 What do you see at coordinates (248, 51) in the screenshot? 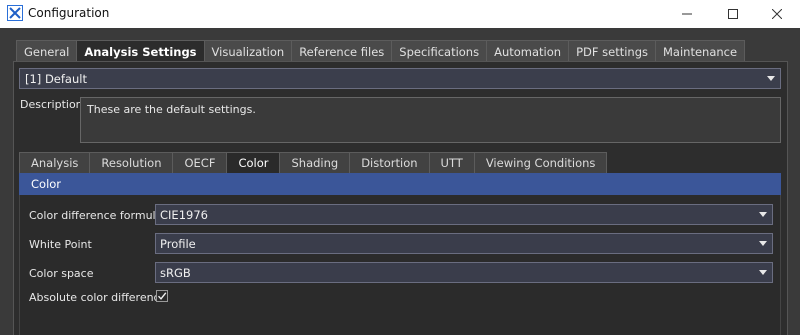
I see `tab-visualization: Visualization` at bounding box center [248, 51].